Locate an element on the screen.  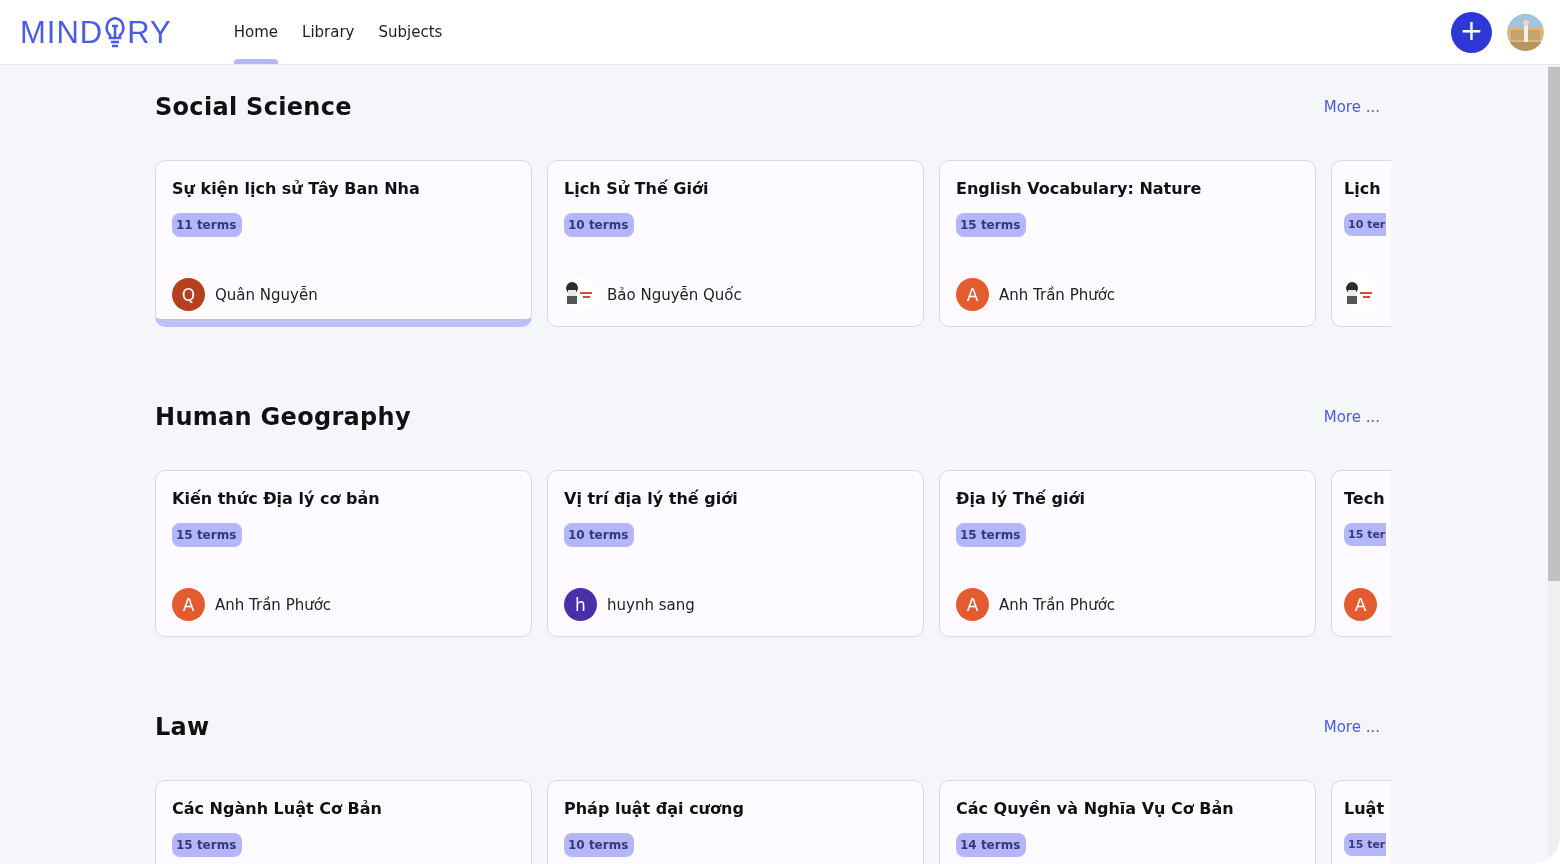
user-avatar: Q is located at coordinates (188, 294).